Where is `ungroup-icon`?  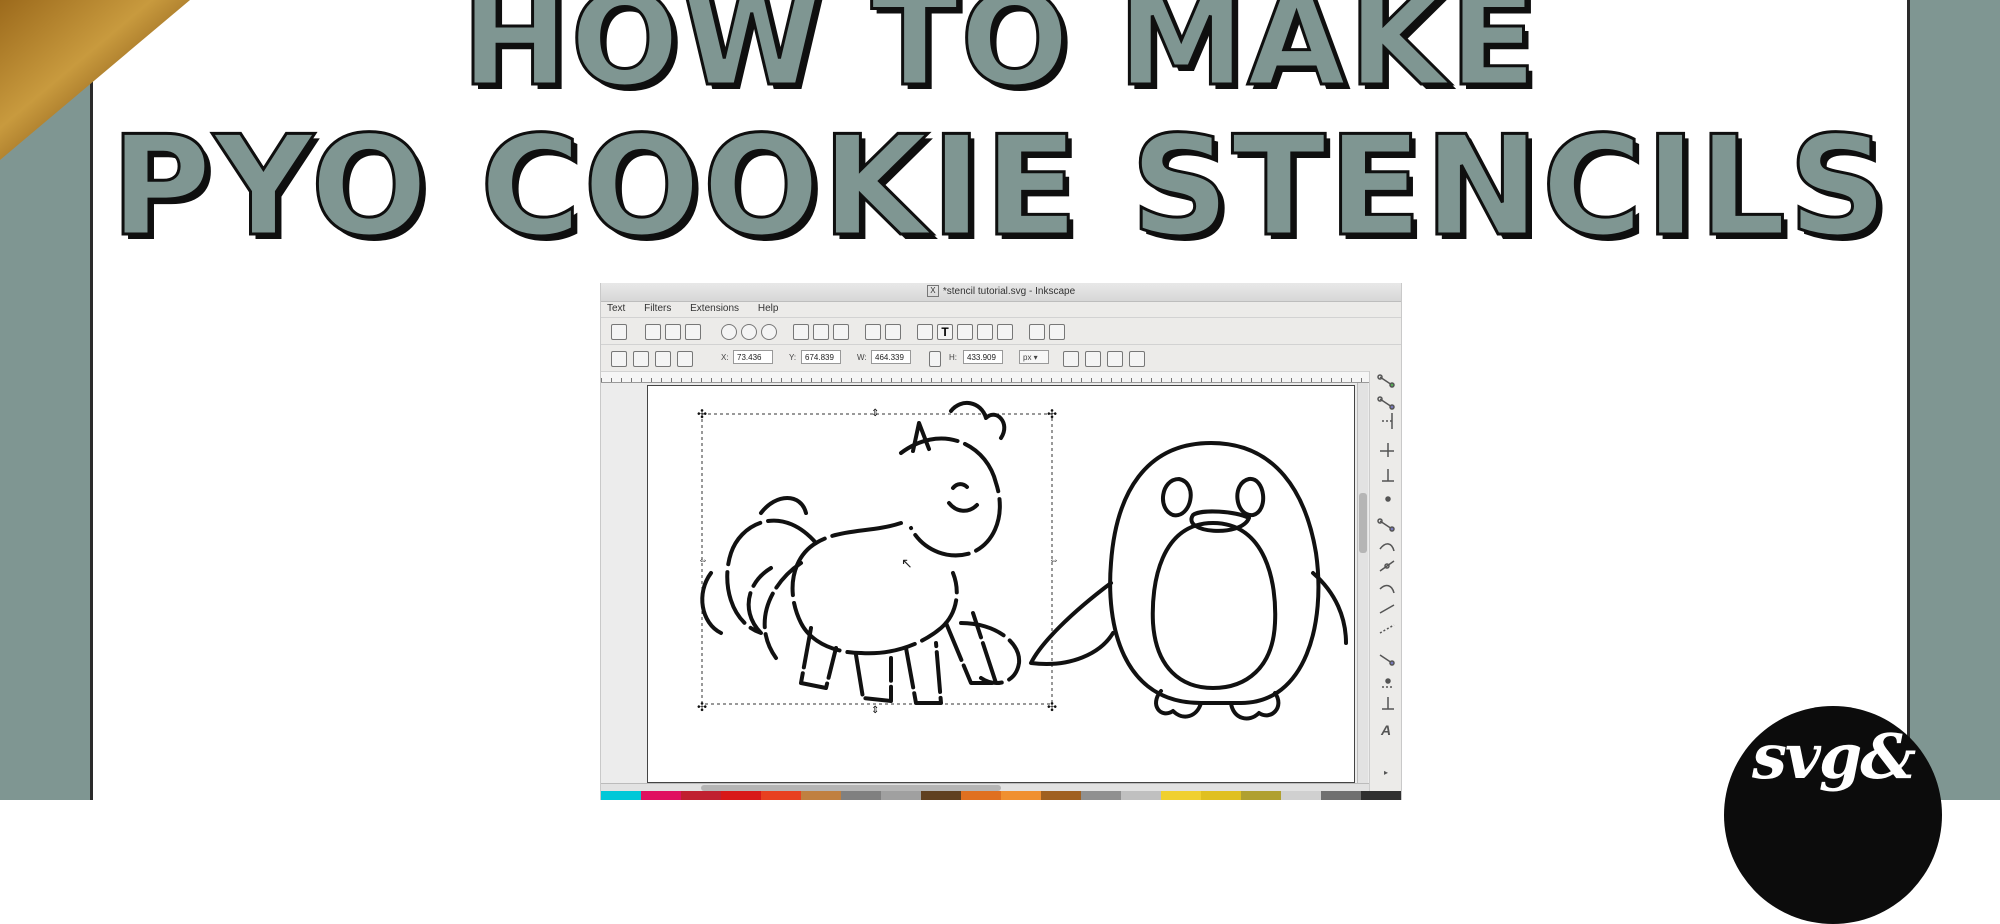
ungroup-icon is located at coordinates (893, 332).